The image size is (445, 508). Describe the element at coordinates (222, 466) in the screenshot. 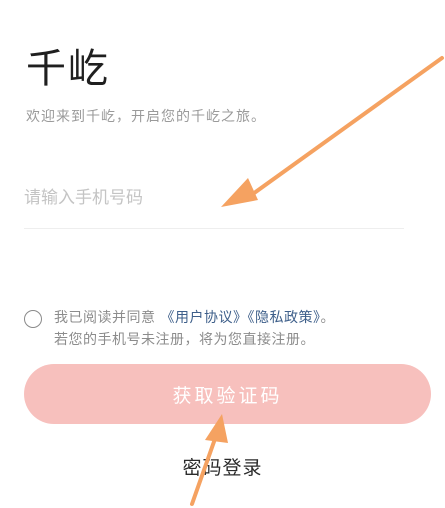

I see `password-login-link: 密码登录` at that location.